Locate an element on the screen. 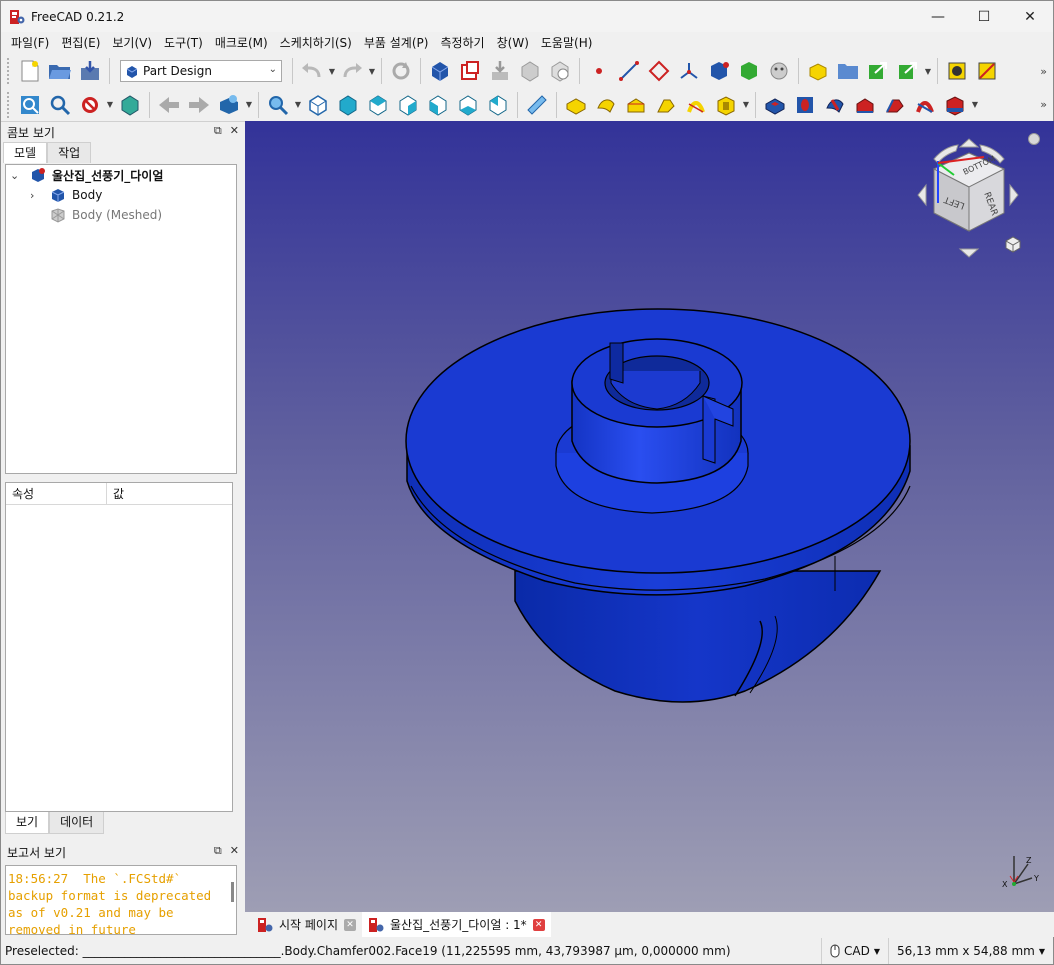  minimize-button: — is located at coordinates (938, 16).